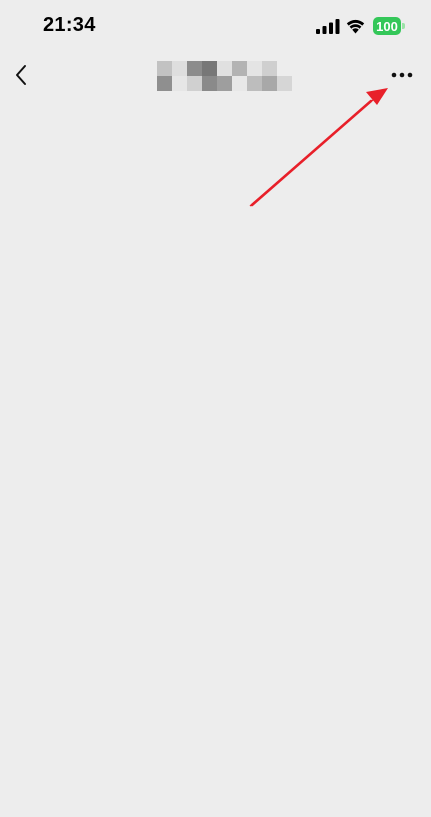  Describe the element at coordinates (403, 26) in the screenshot. I see `battery-cap` at that location.